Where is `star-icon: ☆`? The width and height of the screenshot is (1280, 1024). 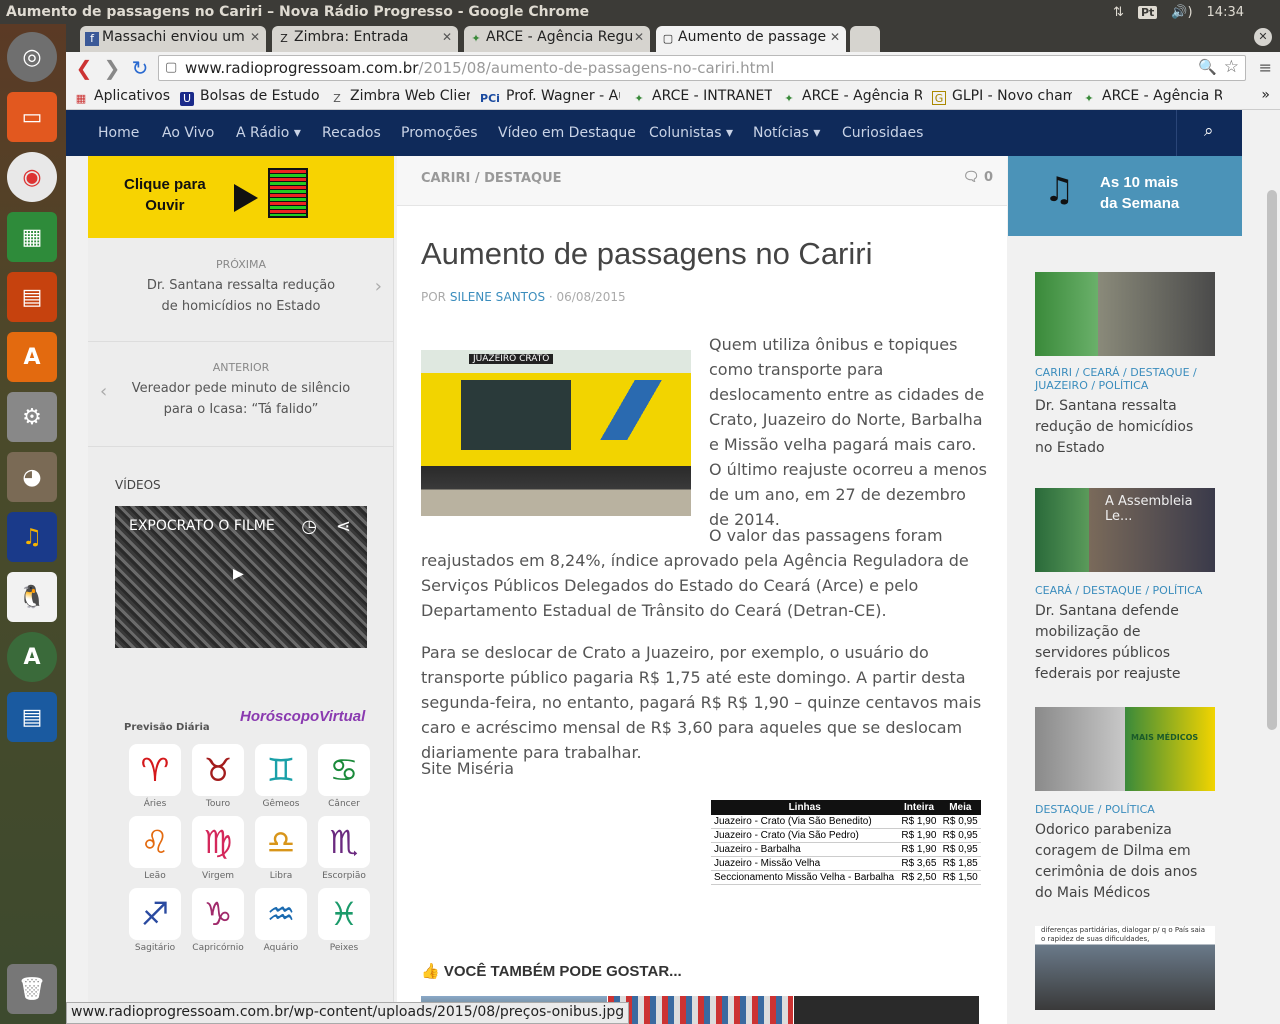
star-icon: ☆ is located at coordinates (1231, 67).